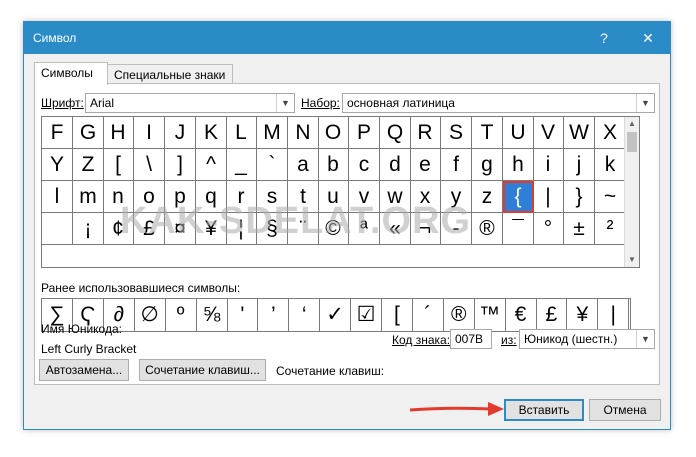  Describe the element at coordinates (583, 315) in the screenshot. I see `recent-symbol-cell: ¥` at that location.